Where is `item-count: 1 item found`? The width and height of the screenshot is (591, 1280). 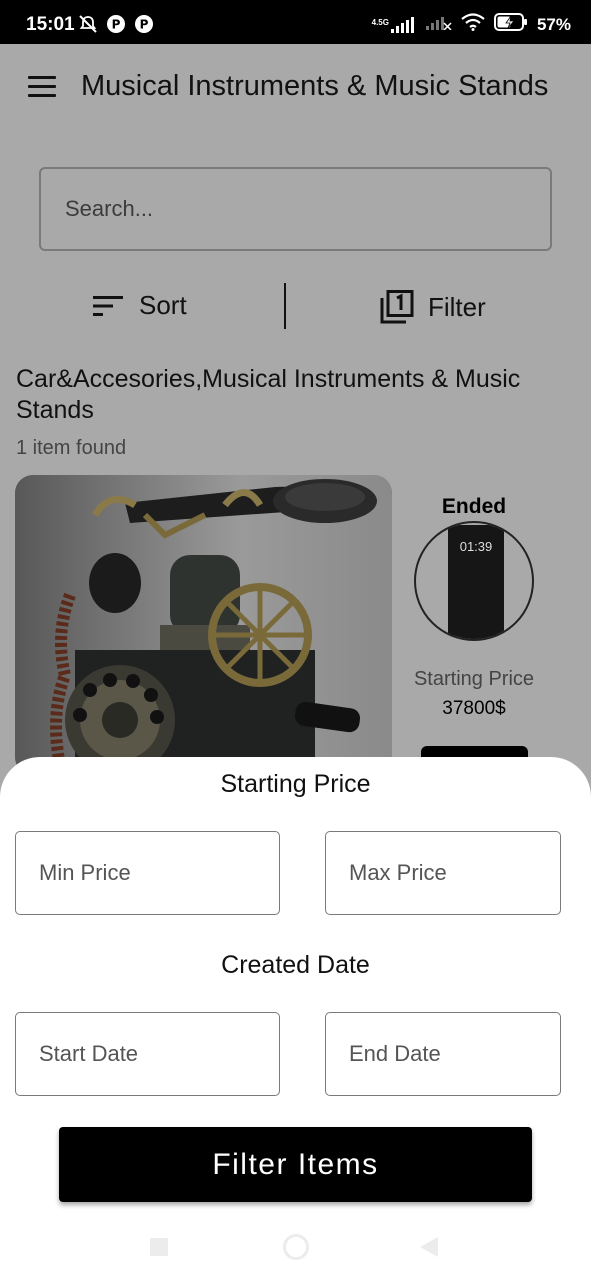
item-count: 1 item found is located at coordinates (71, 448).